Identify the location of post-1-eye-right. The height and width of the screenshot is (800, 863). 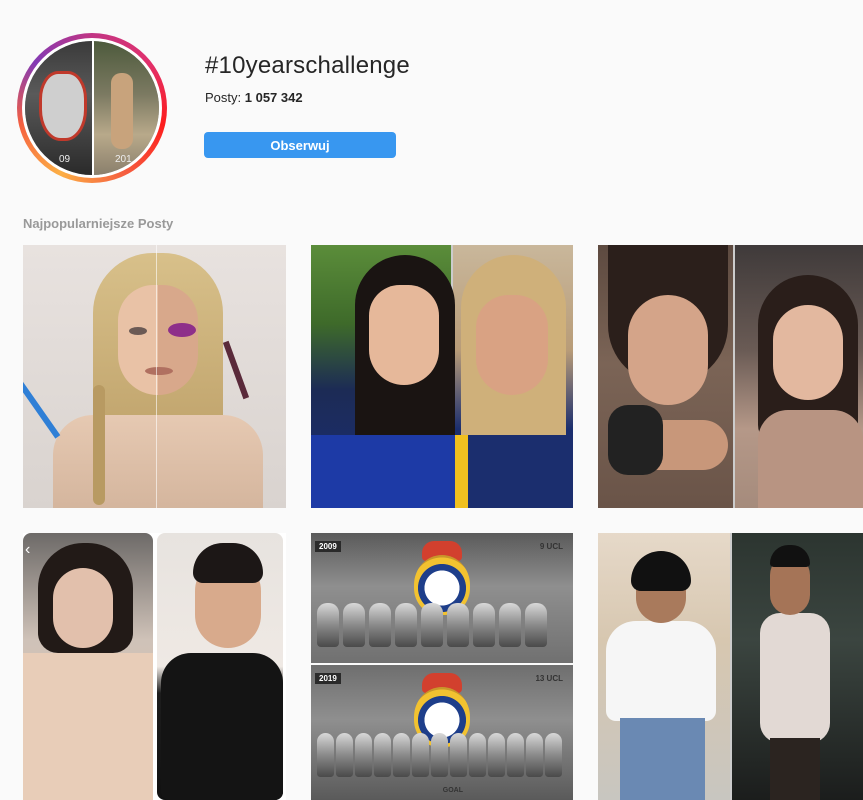
(182, 330).